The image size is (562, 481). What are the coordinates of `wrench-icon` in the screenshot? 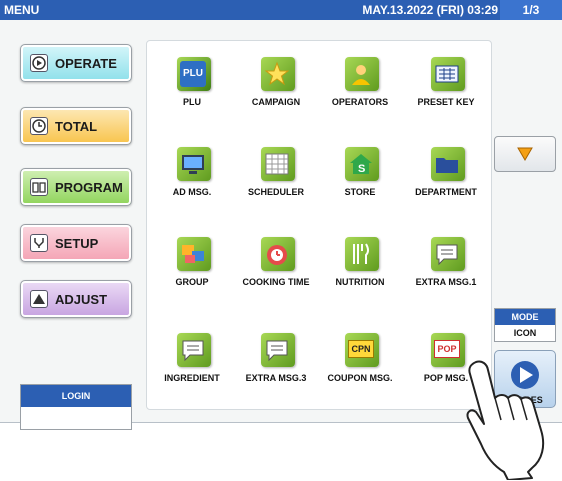 It's located at (39, 243).